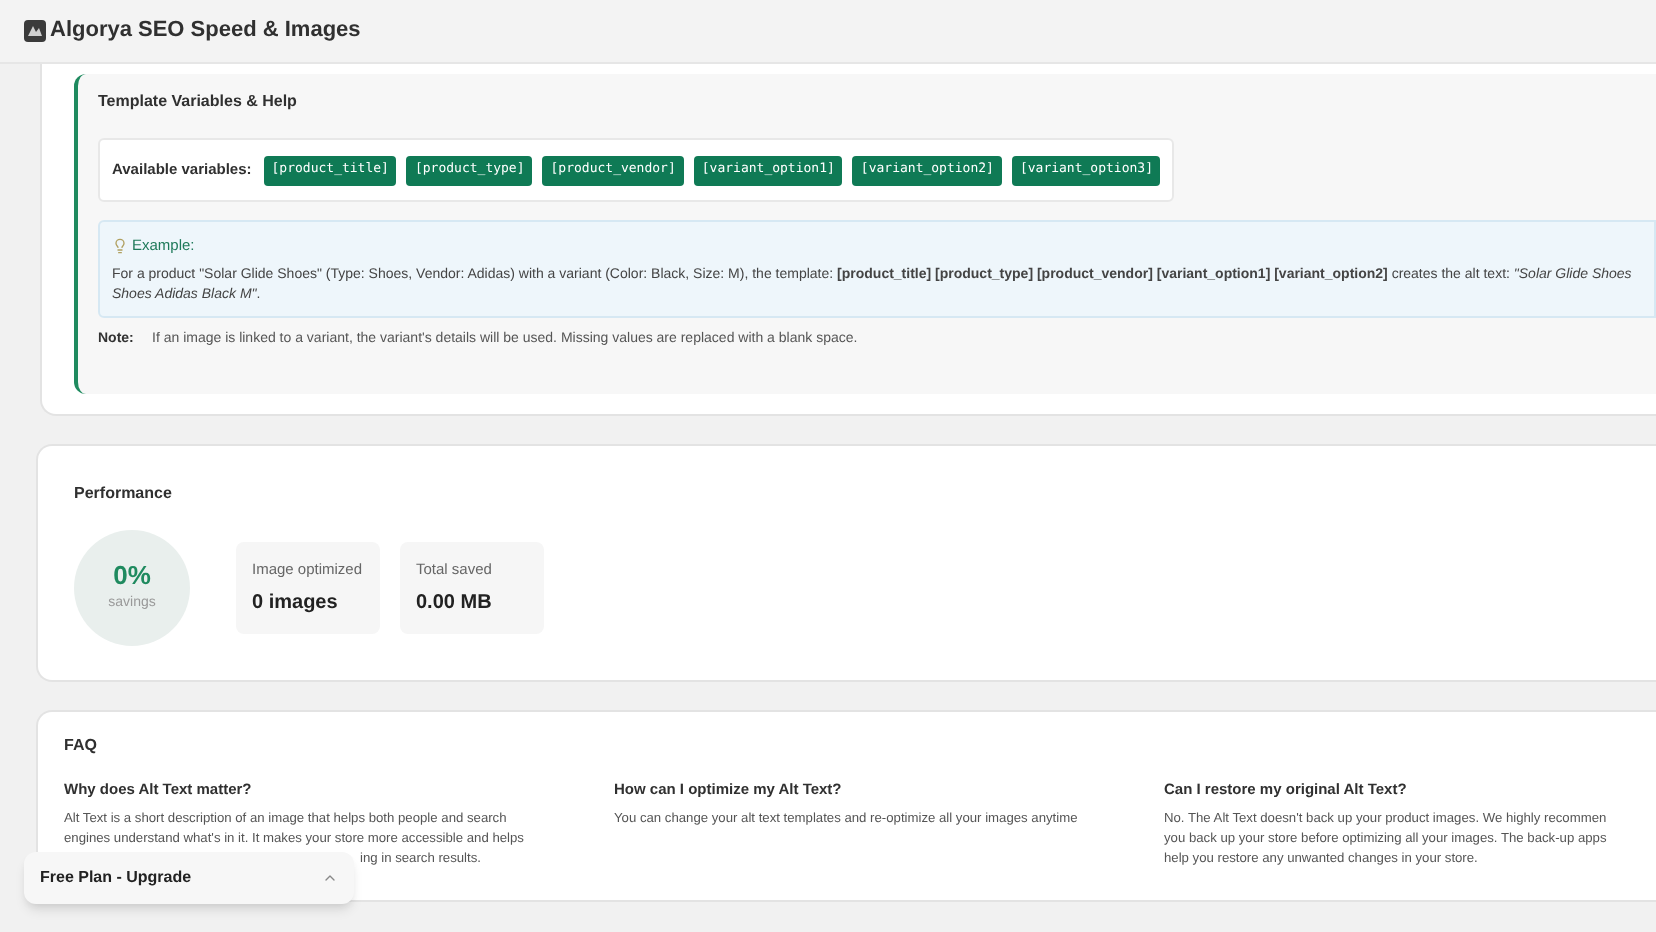  I want to click on section-title: Template Variables & Help, so click(198, 102).